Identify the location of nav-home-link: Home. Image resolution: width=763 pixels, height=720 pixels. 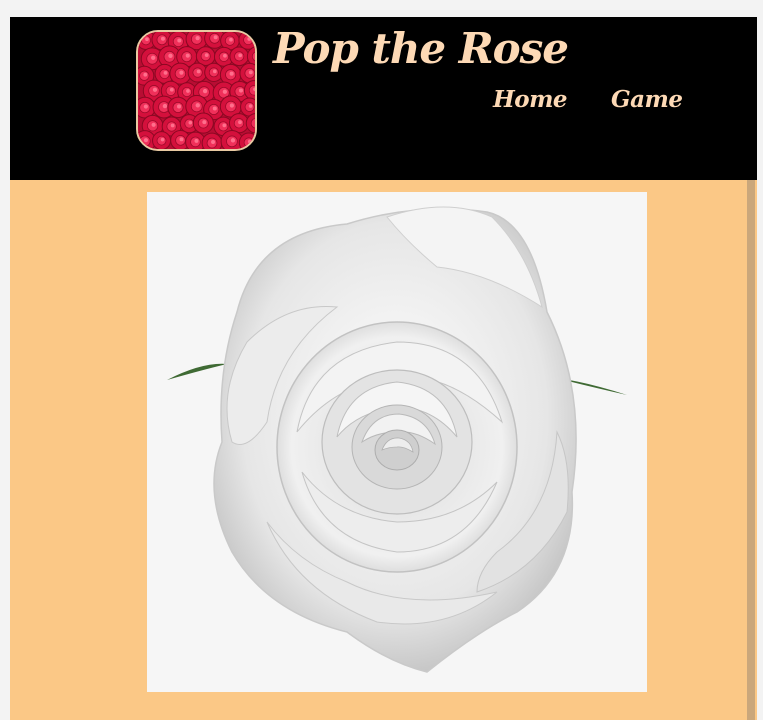
(530, 100).